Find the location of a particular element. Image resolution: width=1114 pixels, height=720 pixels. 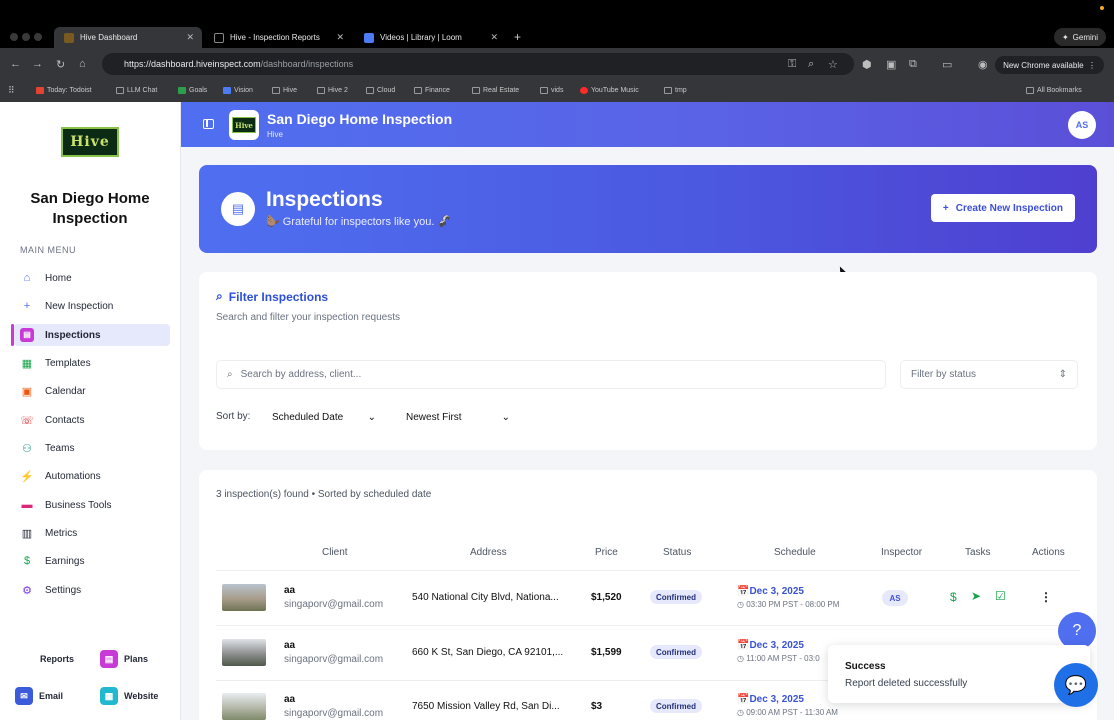

report-check-icon: ☑ is located at coordinates (1000, 596).